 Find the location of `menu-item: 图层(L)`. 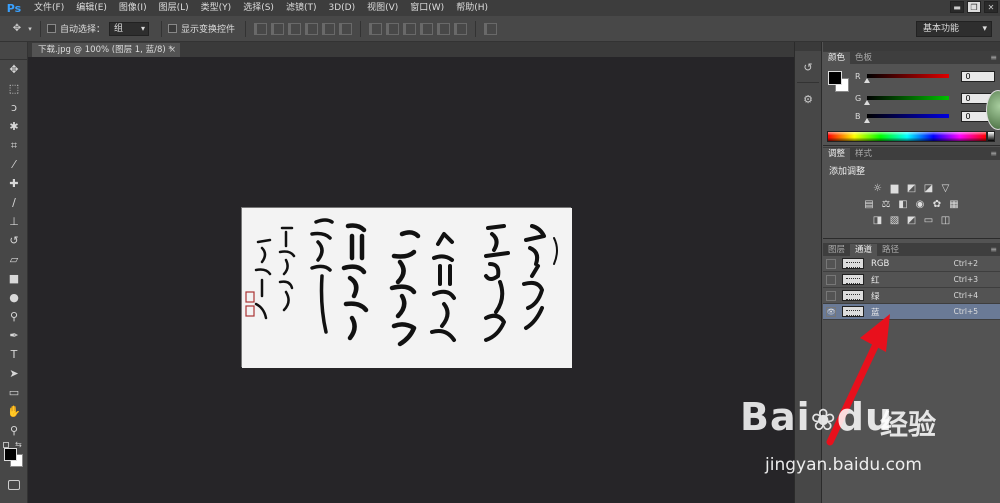

menu-item: 图层(L) is located at coordinates (174, 8).